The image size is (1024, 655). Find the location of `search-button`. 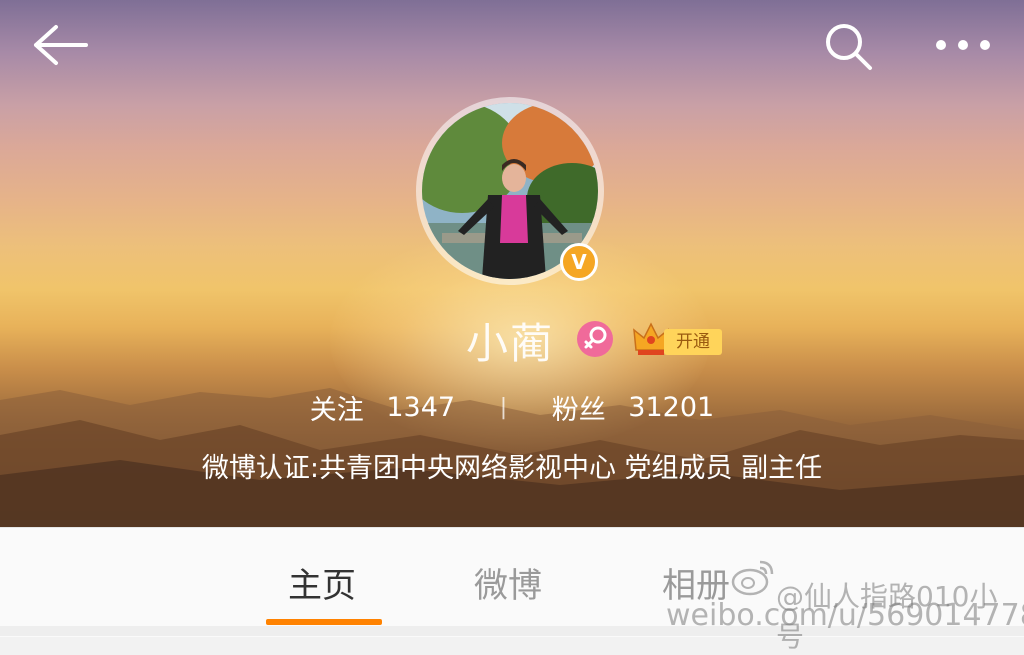

search-button is located at coordinates (847, 45).